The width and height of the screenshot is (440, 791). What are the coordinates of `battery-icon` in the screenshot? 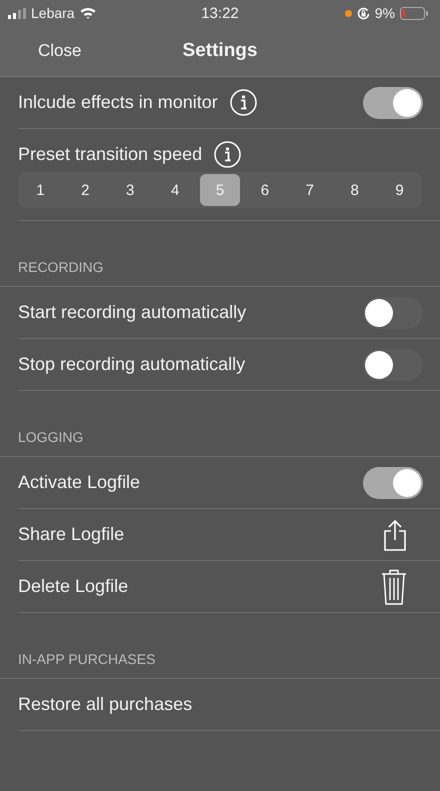 It's located at (414, 13).